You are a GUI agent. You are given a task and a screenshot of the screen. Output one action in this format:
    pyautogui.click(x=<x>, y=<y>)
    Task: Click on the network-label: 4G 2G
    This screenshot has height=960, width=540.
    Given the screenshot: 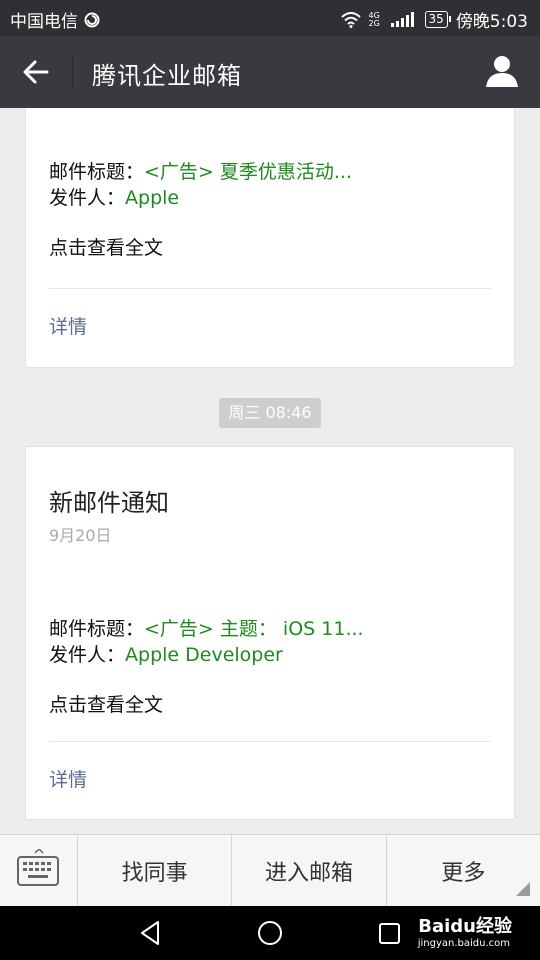 What is the action you would take?
    pyautogui.click(x=374, y=19)
    